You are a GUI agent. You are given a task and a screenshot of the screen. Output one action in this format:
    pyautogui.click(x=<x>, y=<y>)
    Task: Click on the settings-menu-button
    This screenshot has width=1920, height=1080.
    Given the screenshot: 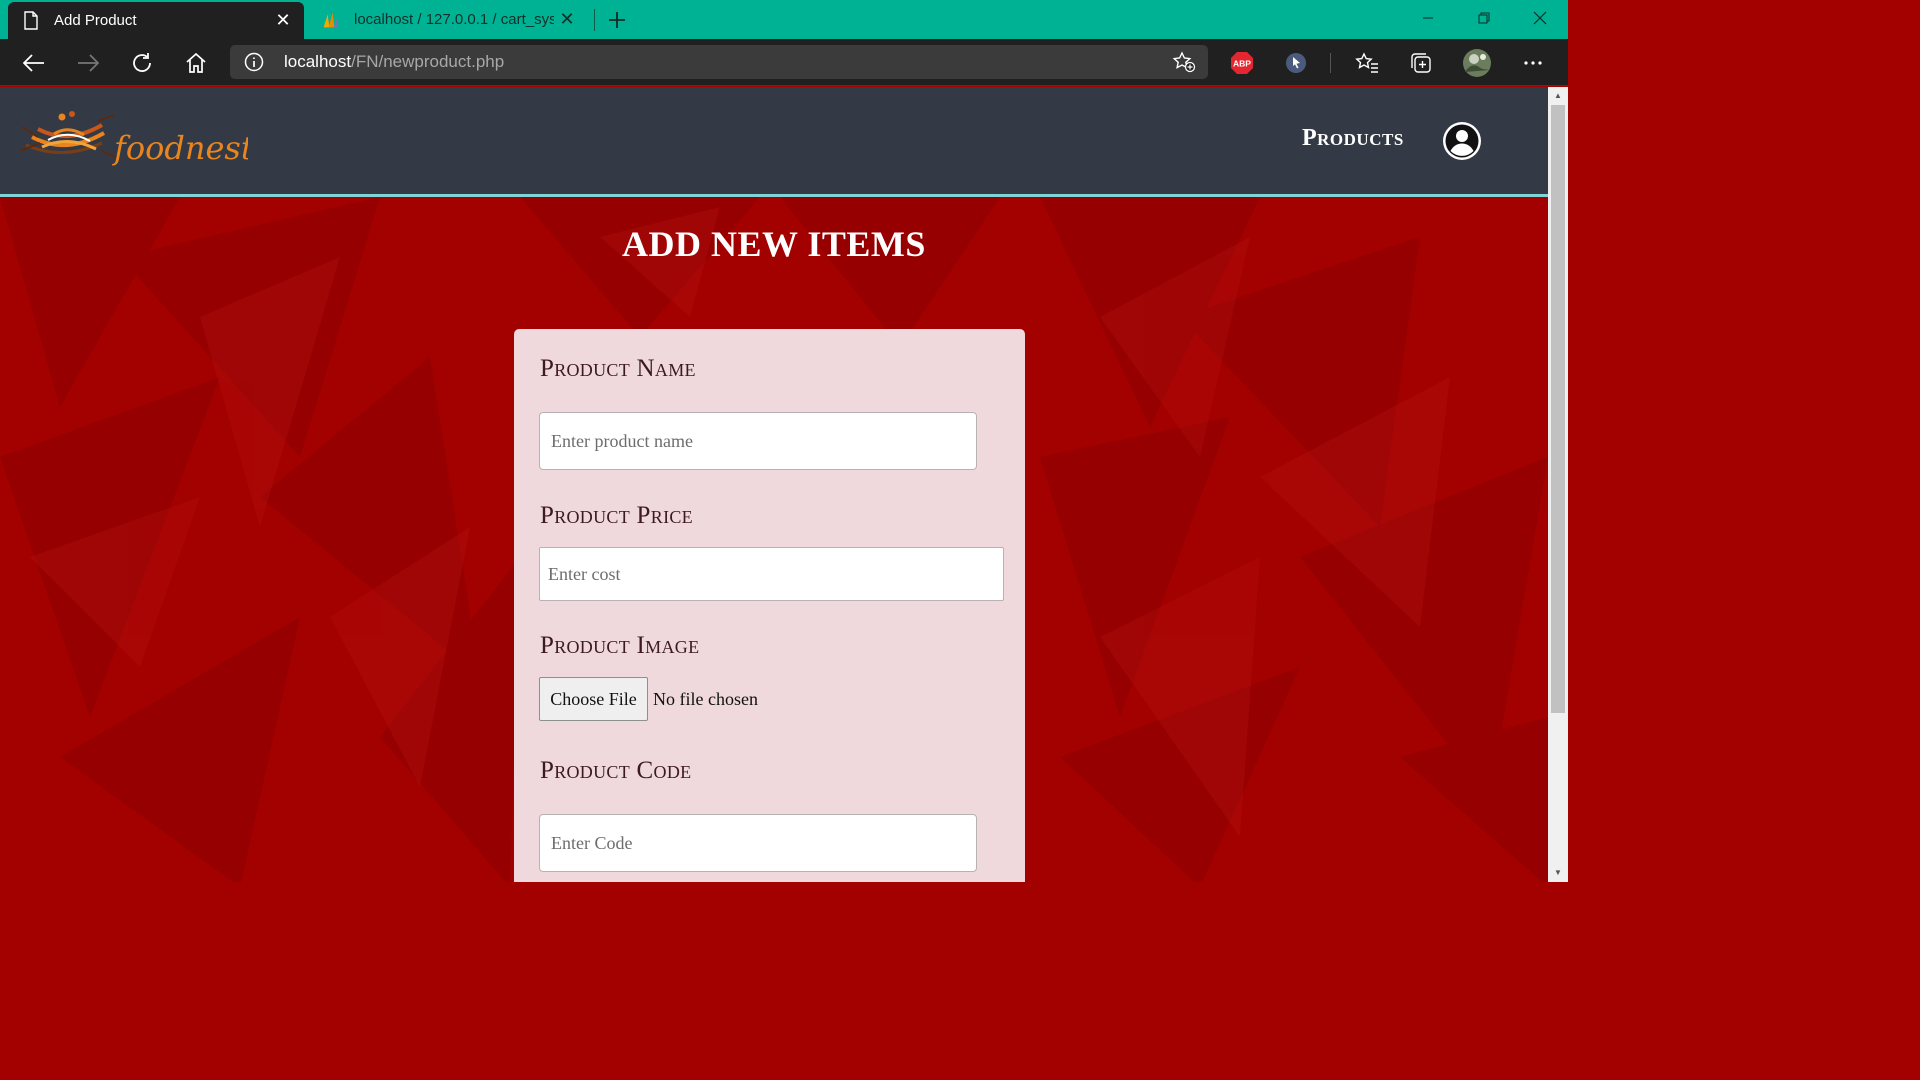 What is the action you would take?
    pyautogui.click(x=1533, y=63)
    